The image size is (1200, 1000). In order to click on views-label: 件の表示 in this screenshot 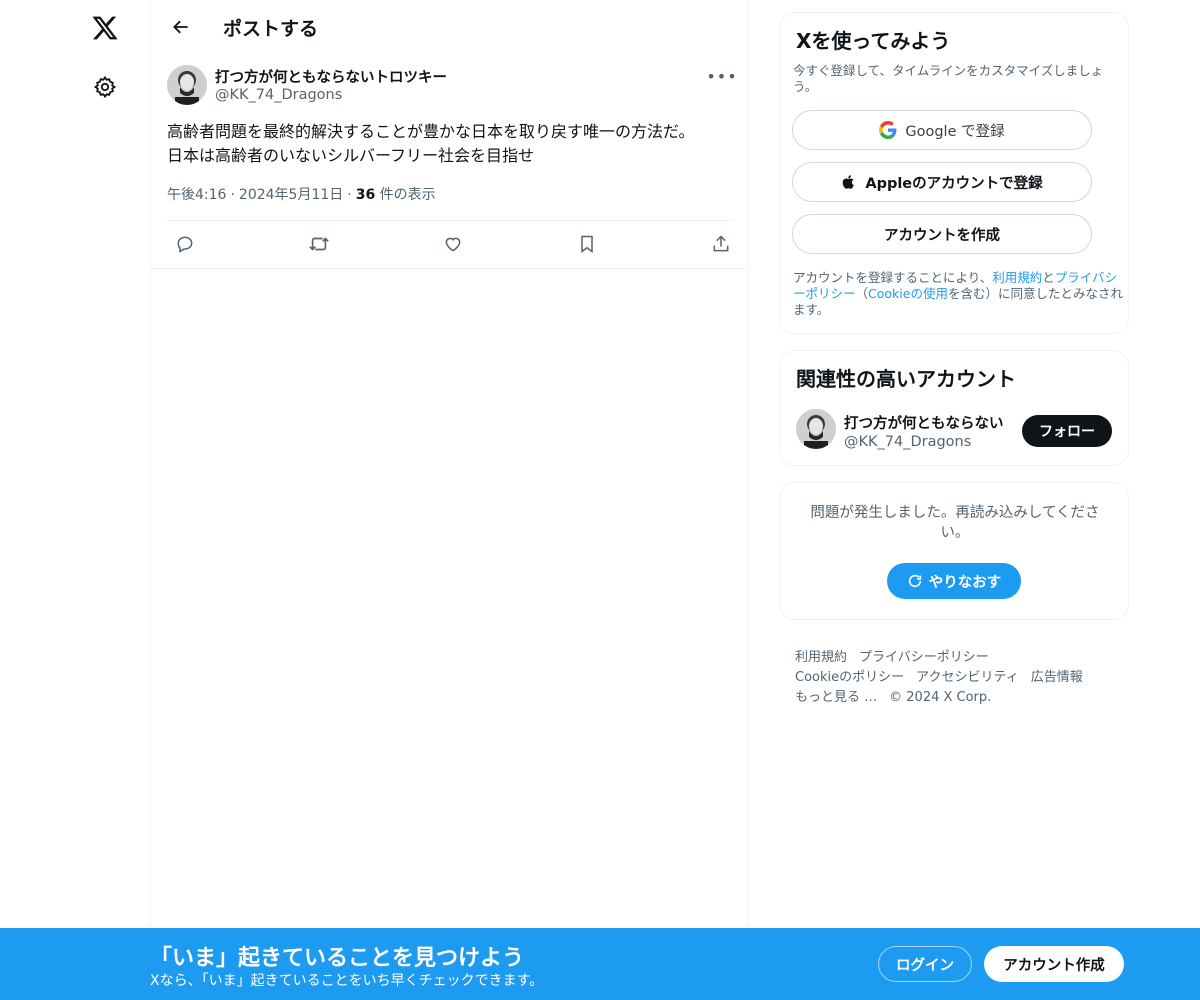, I will do `click(407, 195)`.